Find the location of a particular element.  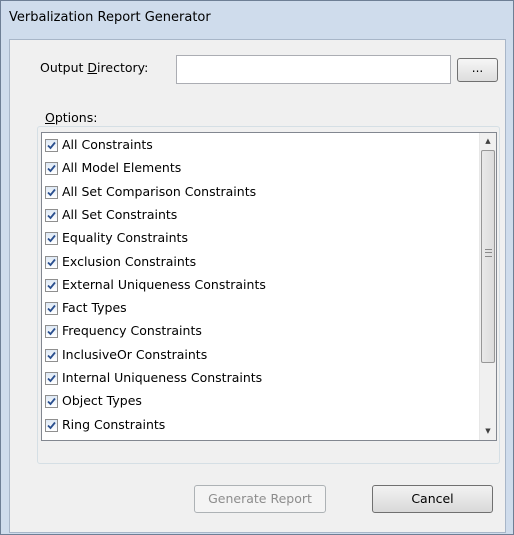

vertical-scrollbar: ▲ ▼ is located at coordinates (487, 286).